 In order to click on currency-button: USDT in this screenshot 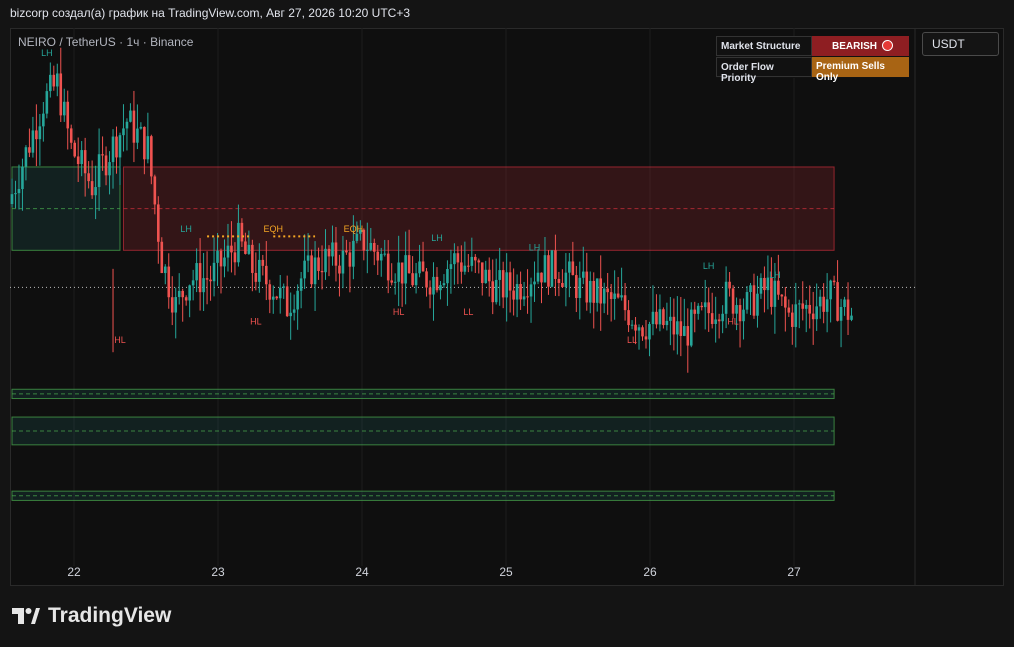, I will do `click(960, 44)`.